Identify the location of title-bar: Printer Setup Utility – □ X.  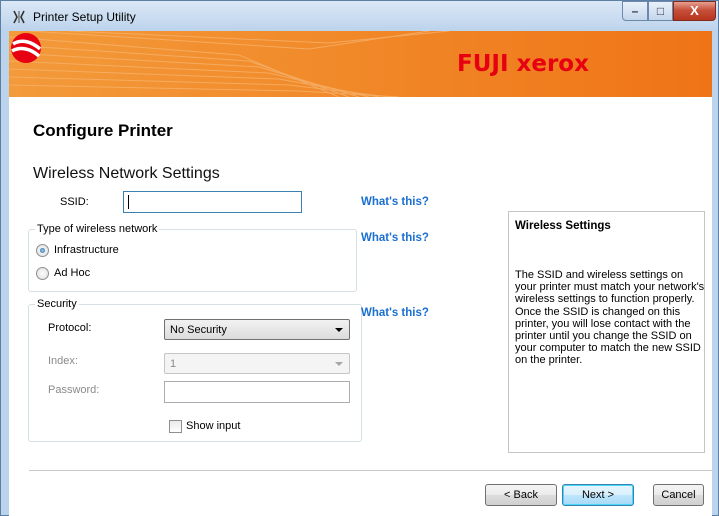
(359, 16).